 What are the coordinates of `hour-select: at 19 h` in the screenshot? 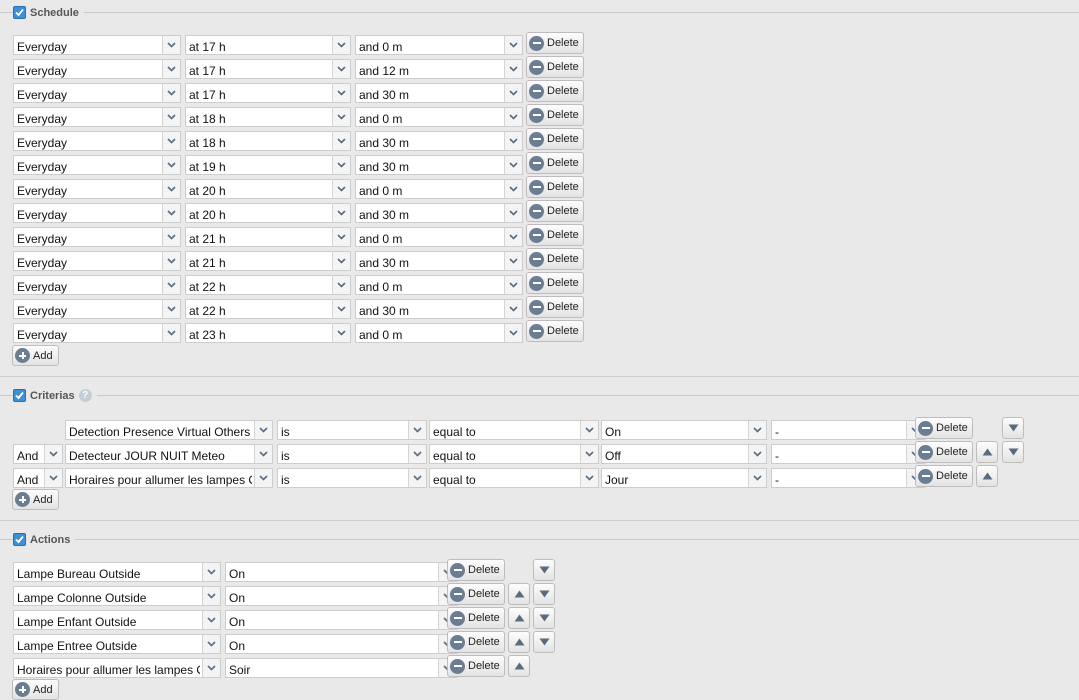 It's located at (268, 165).